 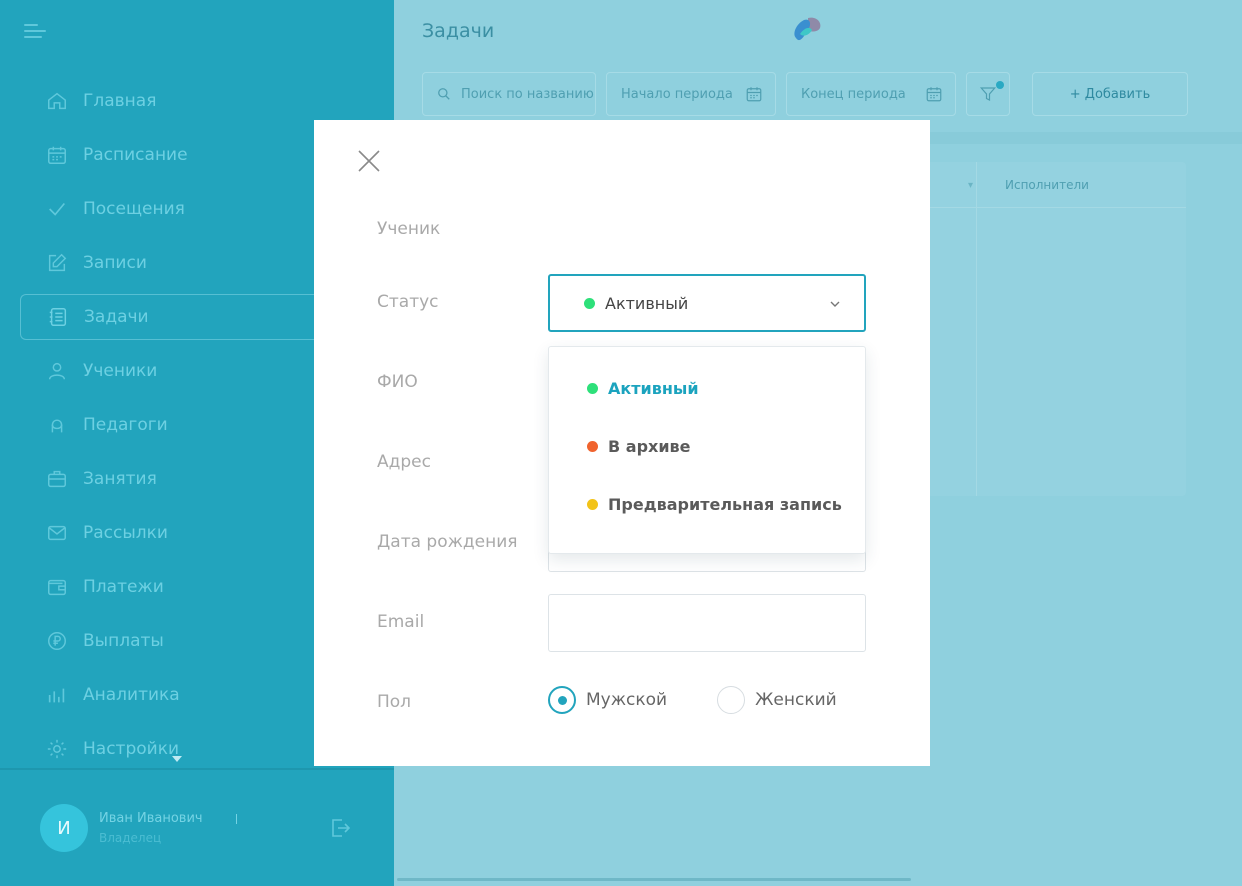 What do you see at coordinates (796, 700) in the screenshot?
I see `radio-label: Женский` at bounding box center [796, 700].